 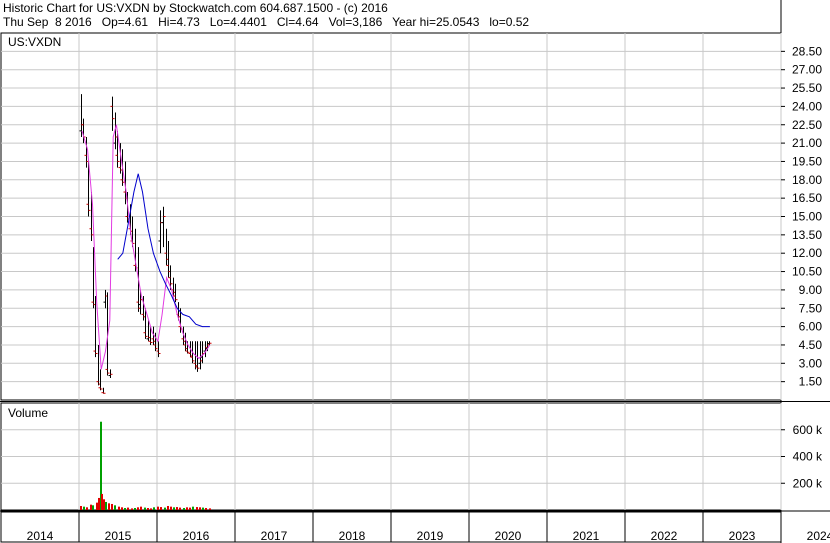 I want to click on volume-tick-label: 400 k, so click(x=808, y=457).